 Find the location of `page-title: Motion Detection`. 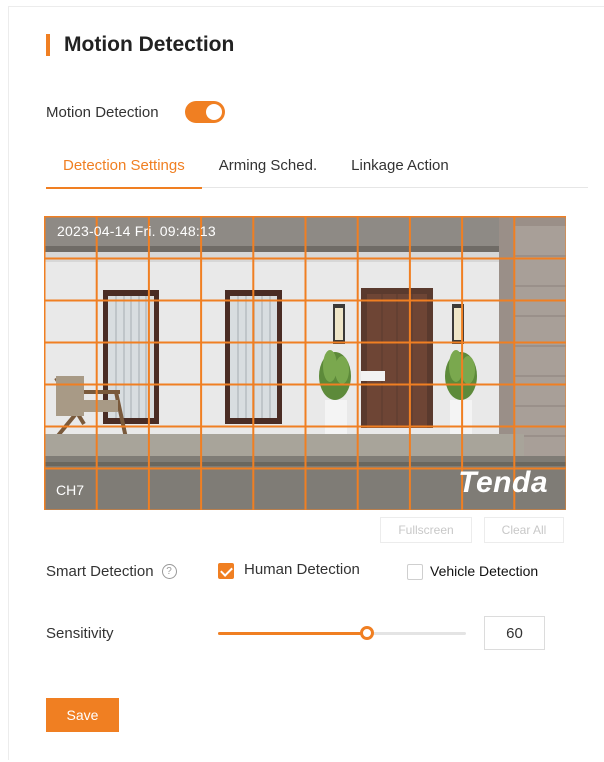

page-title: Motion Detection is located at coordinates (149, 44).